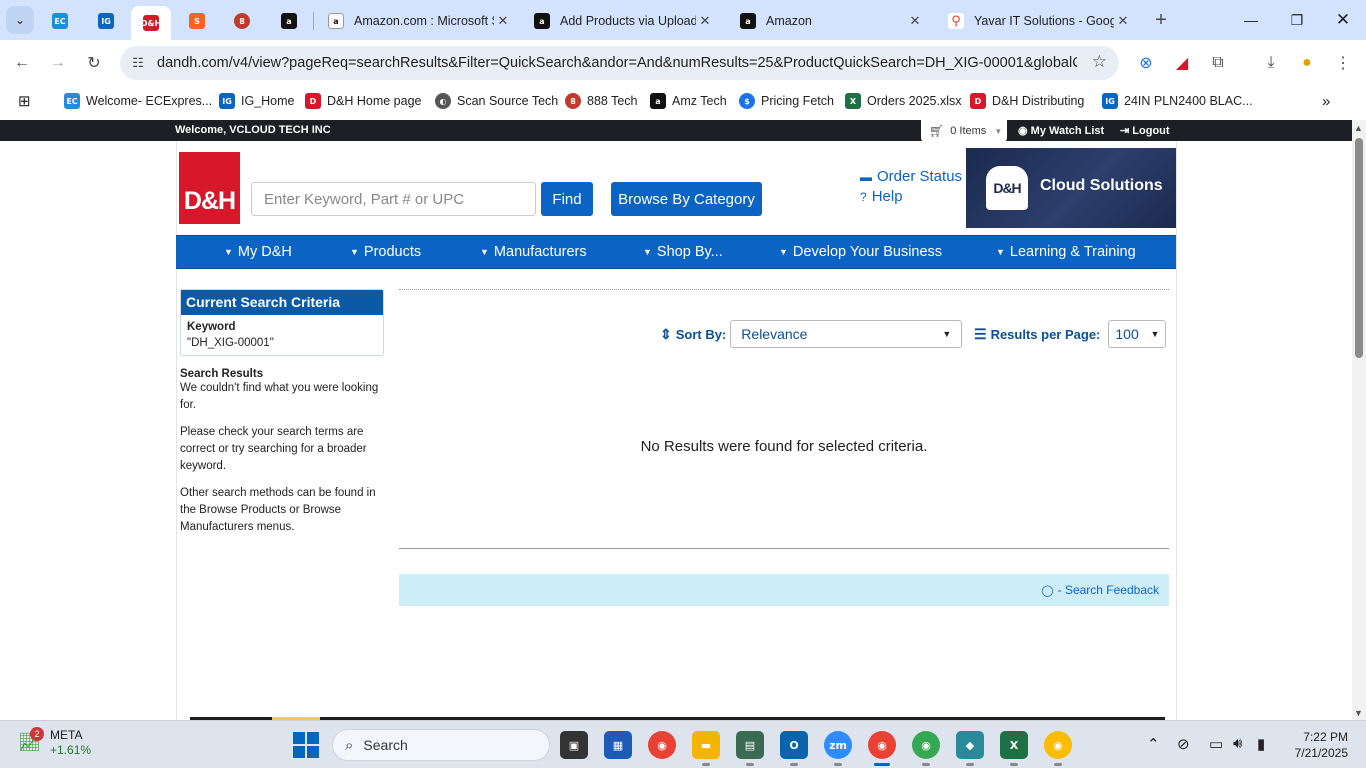 This screenshot has width=1366, height=768. I want to click on chrome-icon: ◉, so click(662, 745).